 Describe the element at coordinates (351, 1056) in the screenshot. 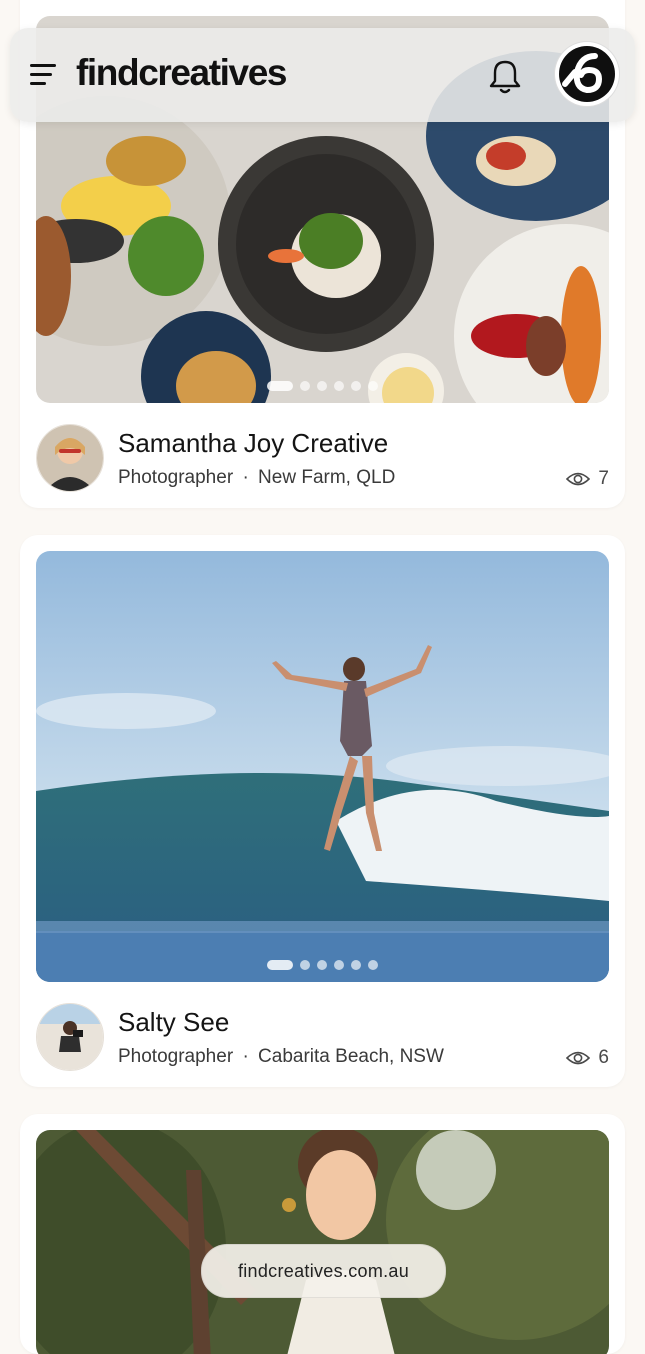

I see `creator-location: Cabarita Beach, NSW` at that location.